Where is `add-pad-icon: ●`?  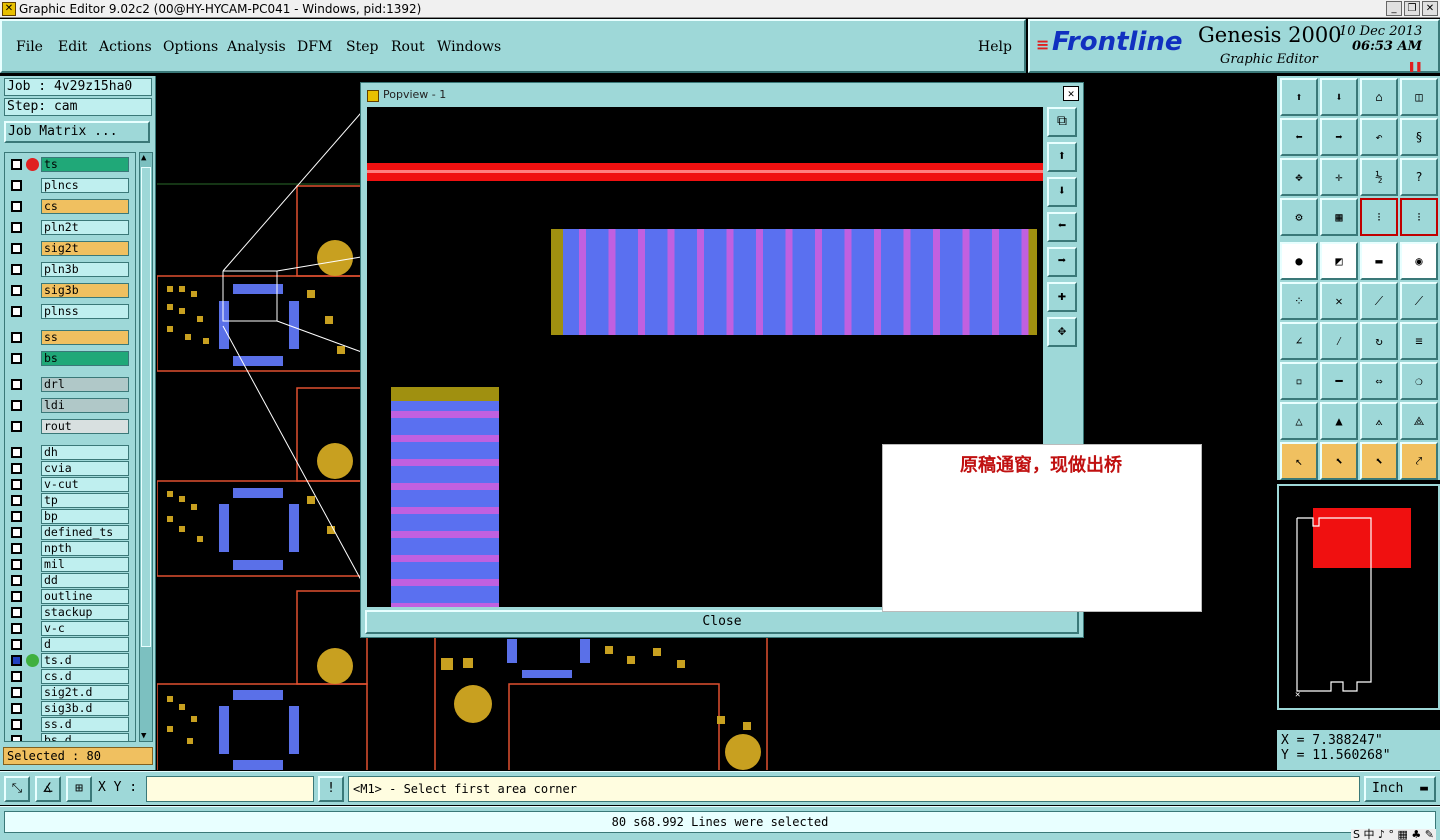 add-pad-icon: ● is located at coordinates (1299, 261).